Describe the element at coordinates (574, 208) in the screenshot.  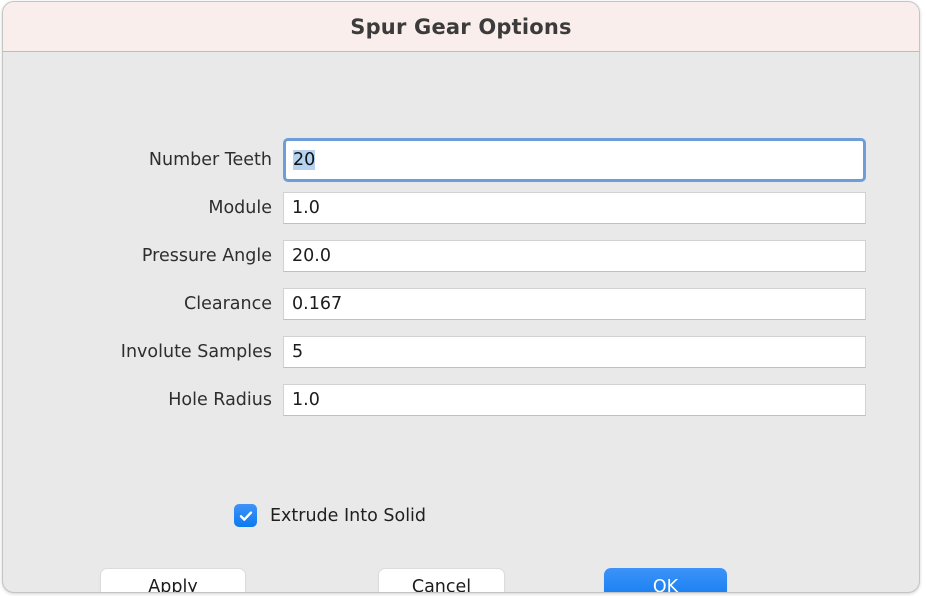
I see `input-module: 1.0` at that location.